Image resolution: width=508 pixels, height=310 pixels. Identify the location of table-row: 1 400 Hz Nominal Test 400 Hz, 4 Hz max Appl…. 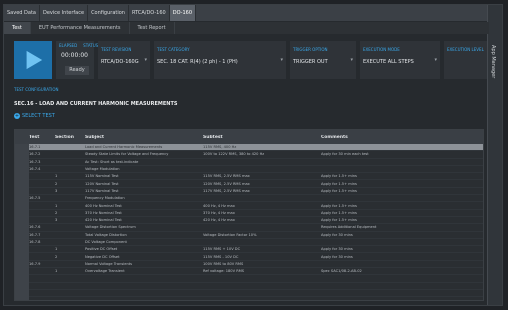
(249, 206).